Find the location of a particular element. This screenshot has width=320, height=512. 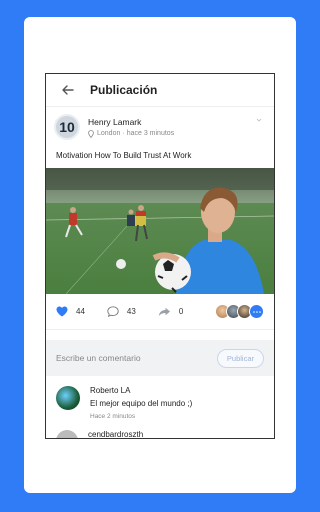

location-pin-icon is located at coordinates (91, 133).